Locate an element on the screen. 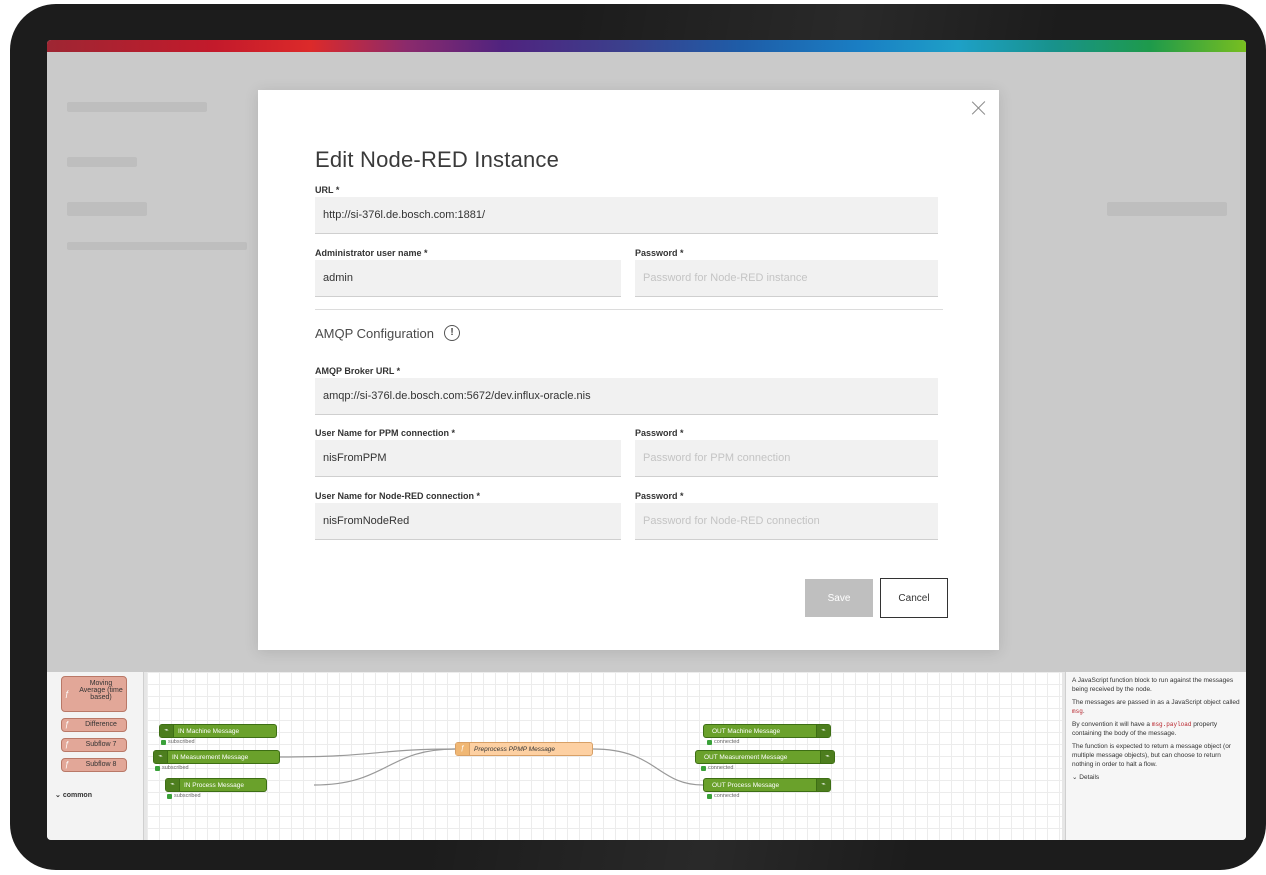 The image size is (1266, 875). palette-node: ƒ Moving Average (time based) is located at coordinates (94, 694).